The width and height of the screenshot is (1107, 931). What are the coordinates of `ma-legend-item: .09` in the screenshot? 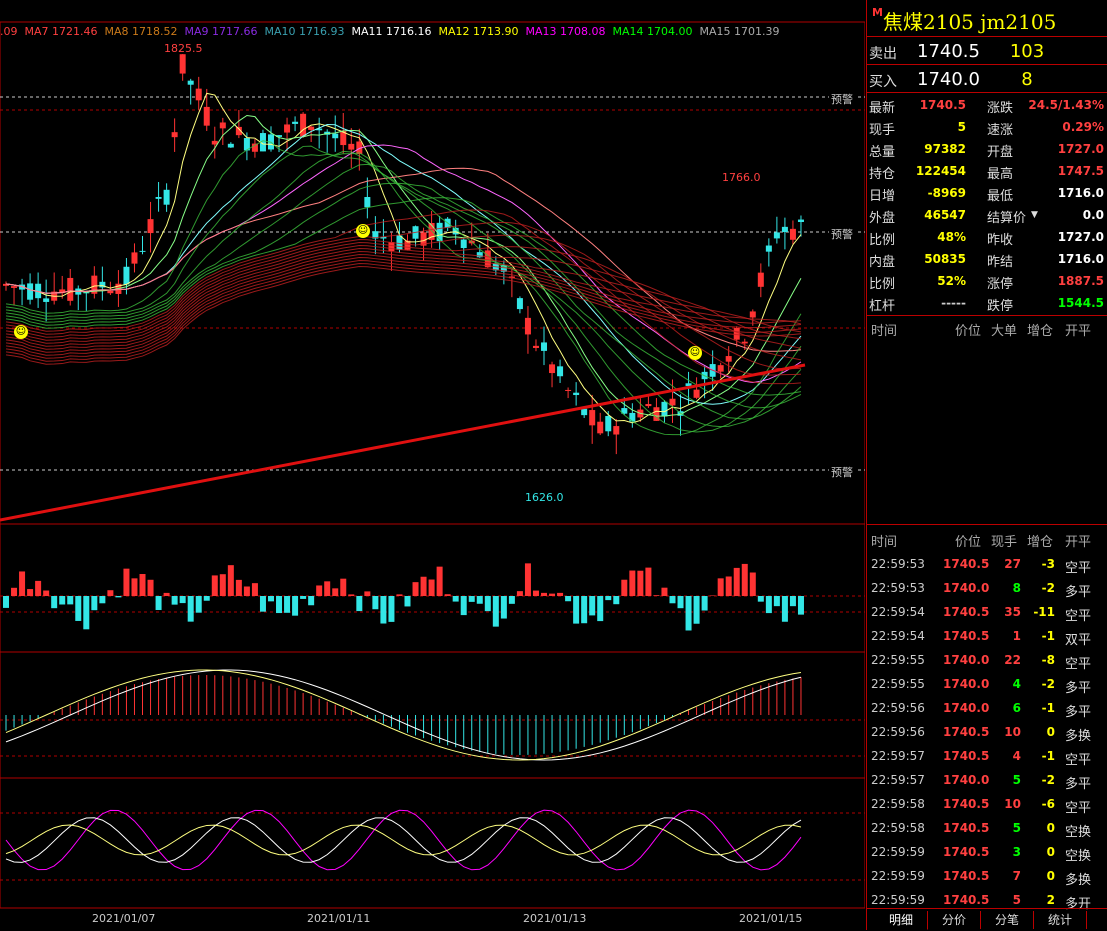 It's located at (9, 31).